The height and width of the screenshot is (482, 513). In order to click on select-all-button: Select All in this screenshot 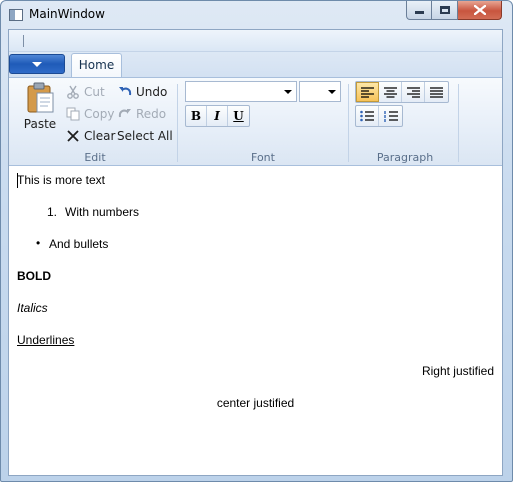, I will do `click(145, 136)`.